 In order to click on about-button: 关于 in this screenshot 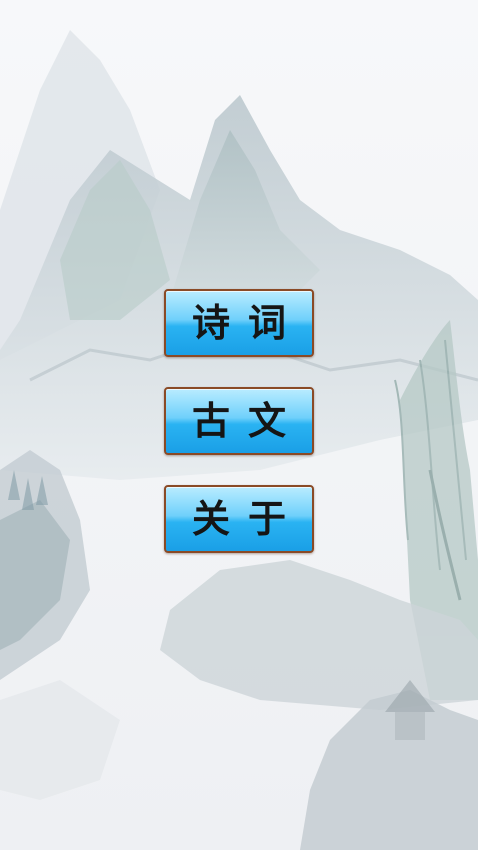, I will do `click(239, 519)`.